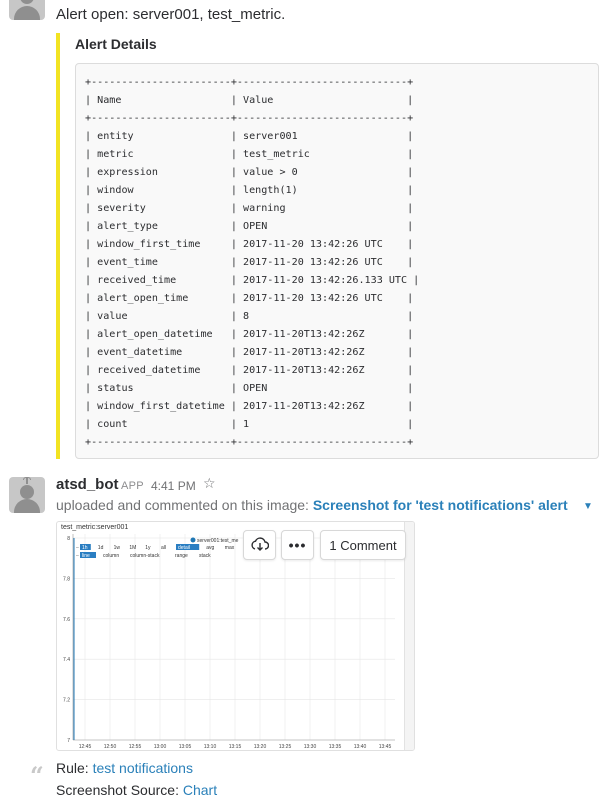 The width and height of the screenshot is (599, 812). What do you see at coordinates (68, 741) in the screenshot?
I see `y-tick-label: 7` at bounding box center [68, 741].